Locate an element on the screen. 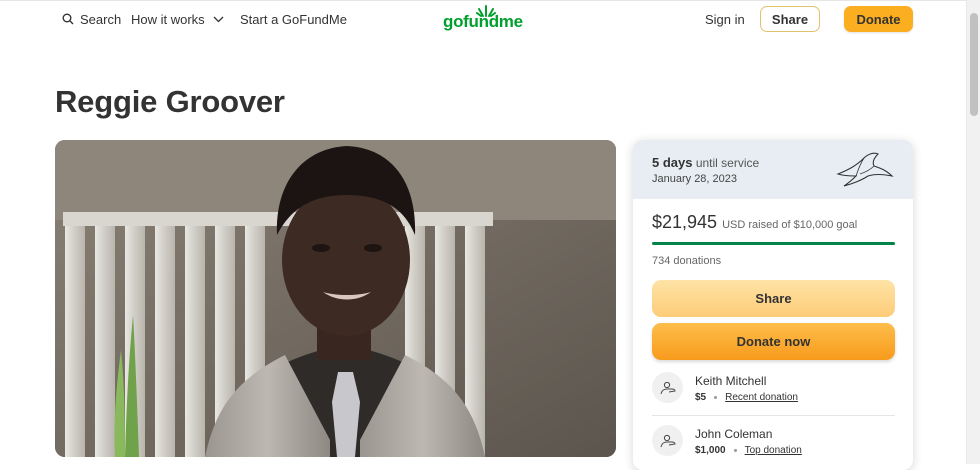  campaign-title: Reggie Groover is located at coordinates (170, 101).